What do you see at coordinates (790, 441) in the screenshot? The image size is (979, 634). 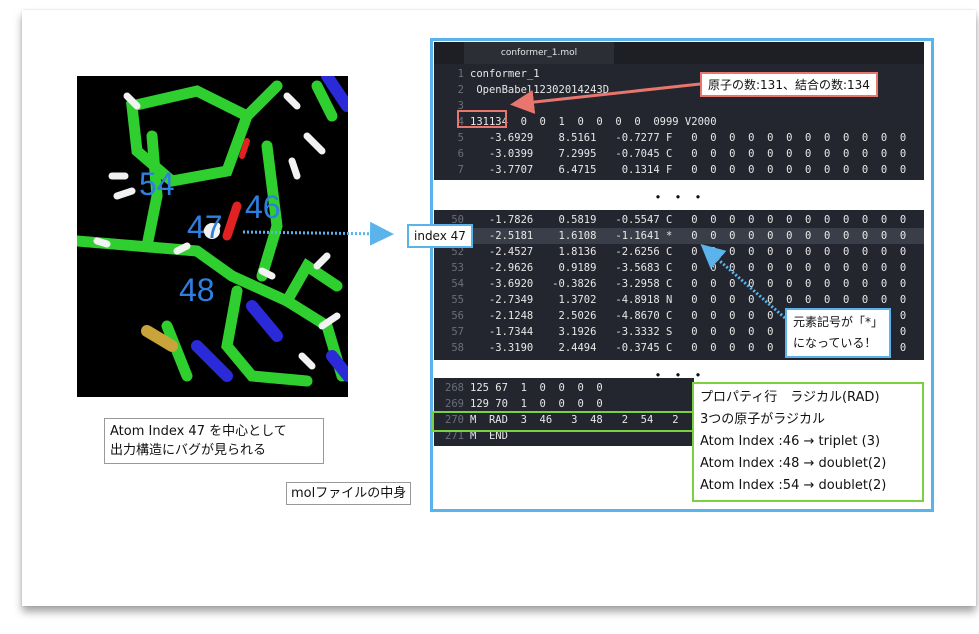 I see `property-line-3: Atom Index :46 → triplet (3)` at bounding box center [790, 441].